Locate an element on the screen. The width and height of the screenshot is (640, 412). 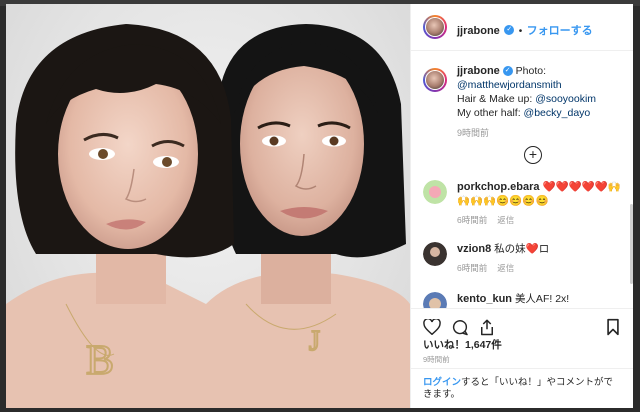
comment-text: 美人AF! 2x! is located at coordinates (542, 299).